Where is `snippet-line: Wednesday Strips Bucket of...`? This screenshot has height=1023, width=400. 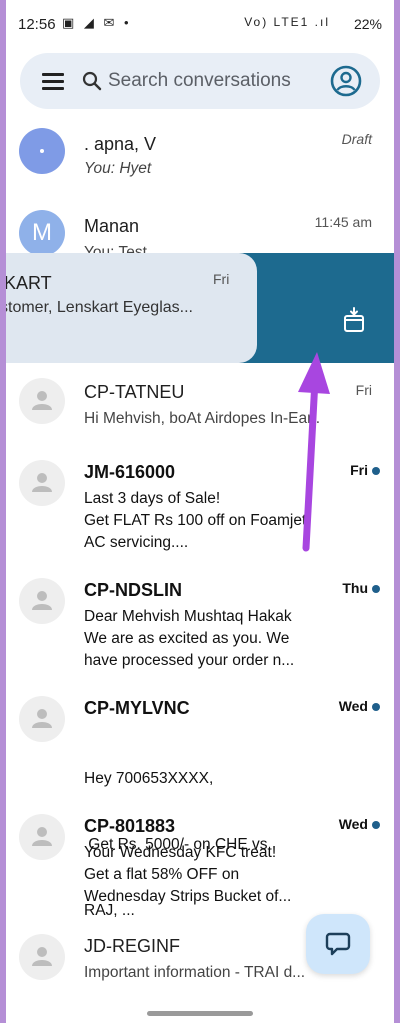
snippet-line: Wednesday Strips Bucket of... is located at coordinates (188, 896).